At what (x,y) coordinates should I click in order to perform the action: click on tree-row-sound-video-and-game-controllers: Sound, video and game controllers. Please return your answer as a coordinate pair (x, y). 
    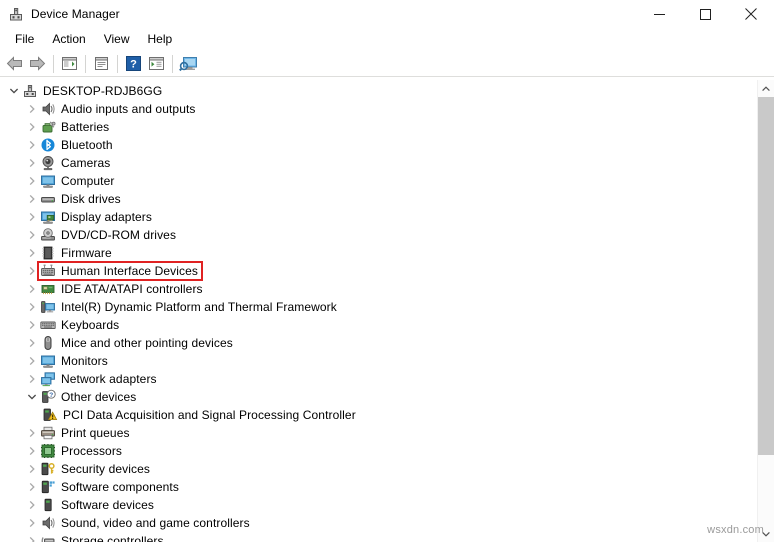
    Looking at the image, I should click on (378, 523).